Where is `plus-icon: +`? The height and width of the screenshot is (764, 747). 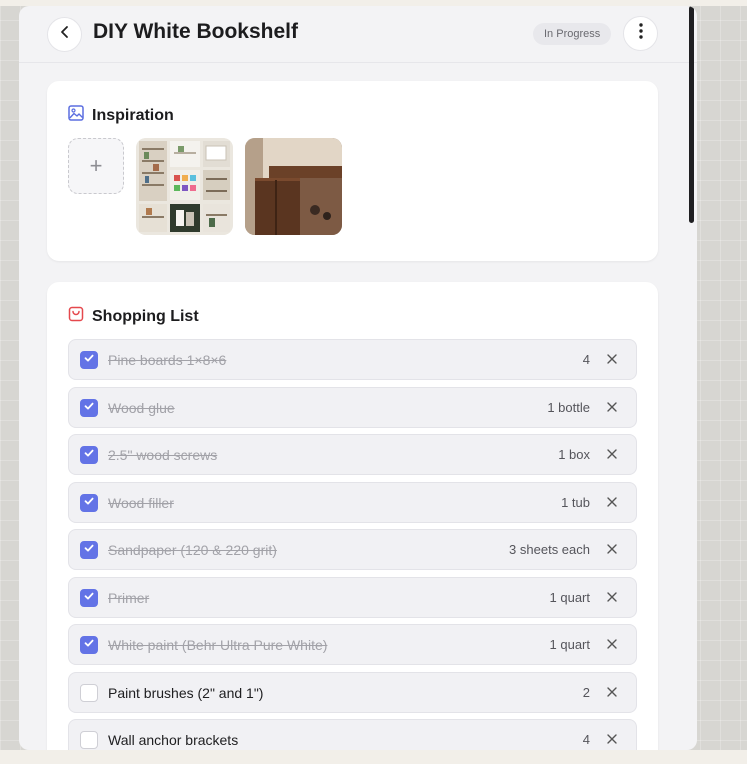
plus-icon: + is located at coordinates (96, 165).